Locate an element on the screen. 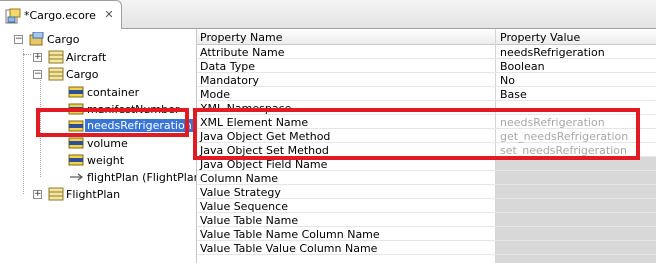  property-row: Value Table Value Column Name is located at coordinates (426, 248).